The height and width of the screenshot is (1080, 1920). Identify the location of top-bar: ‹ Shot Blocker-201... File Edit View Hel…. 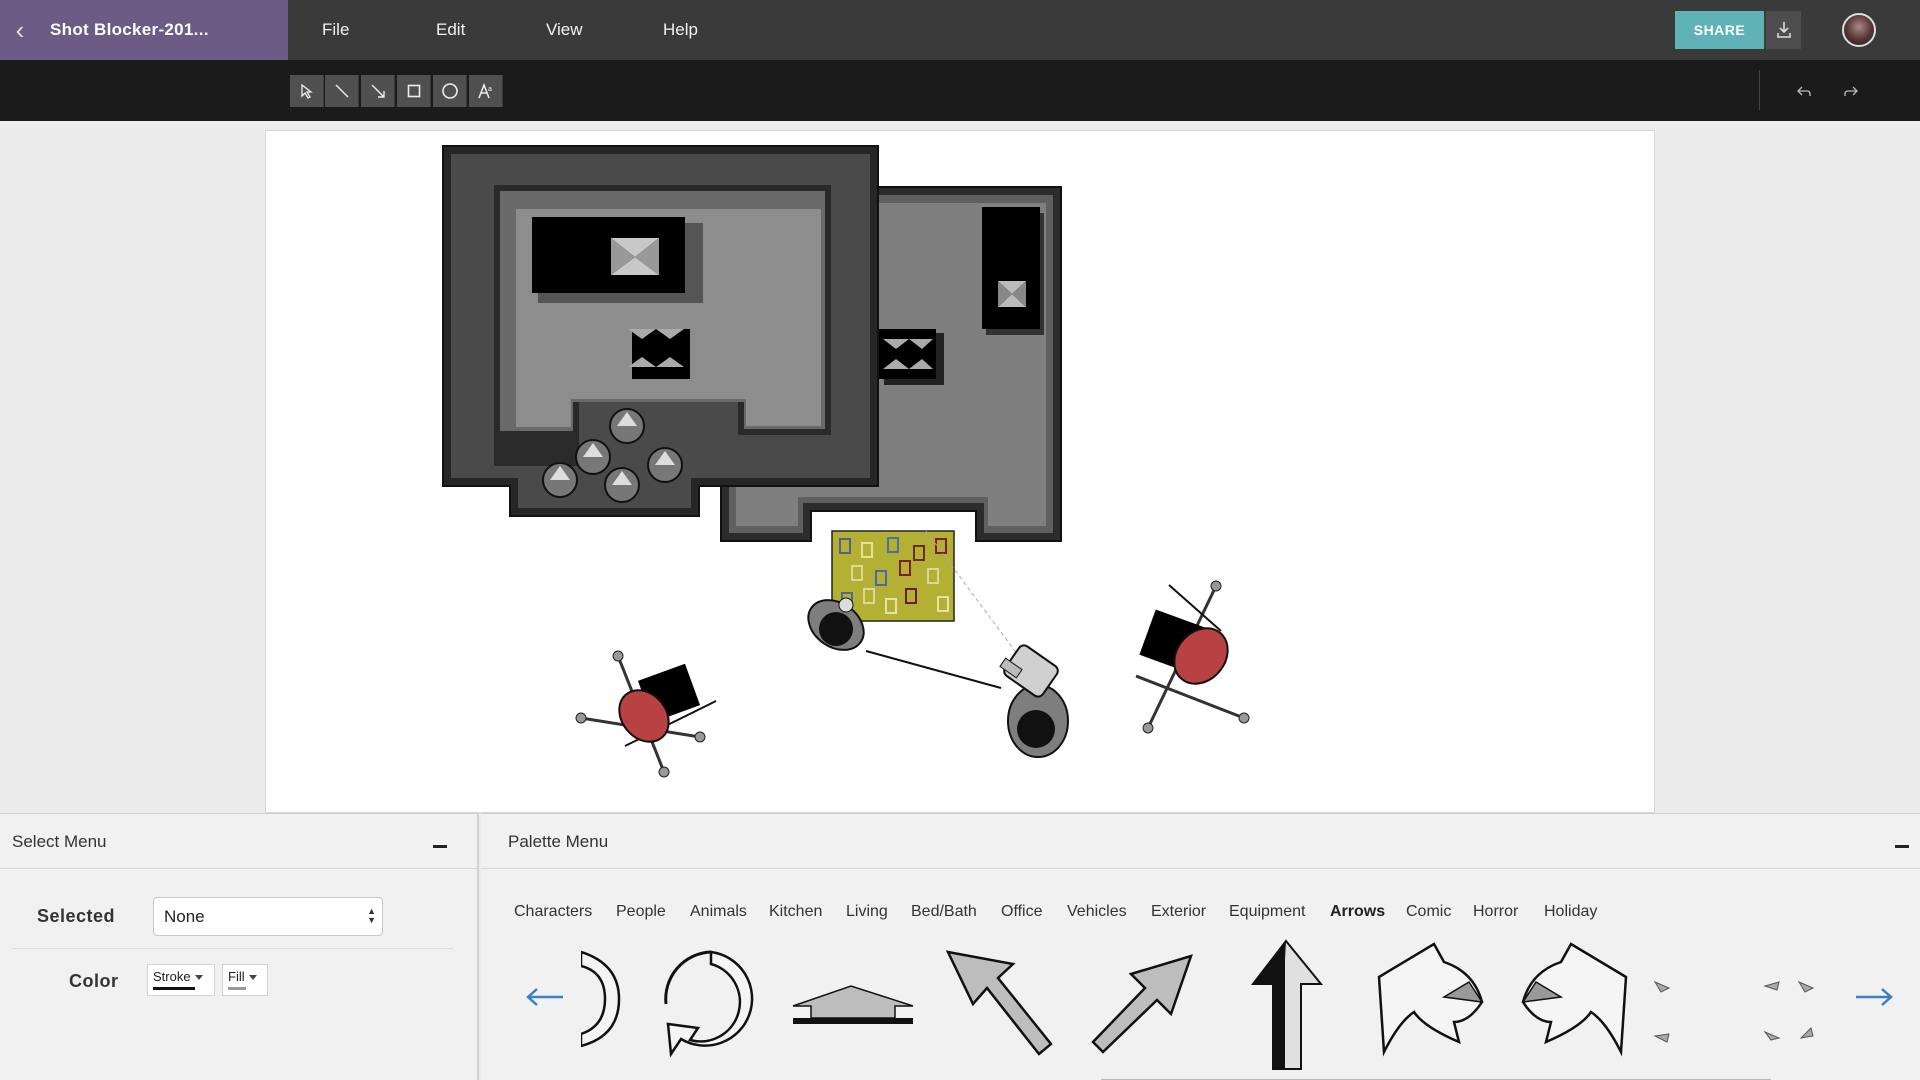
(960, 30).